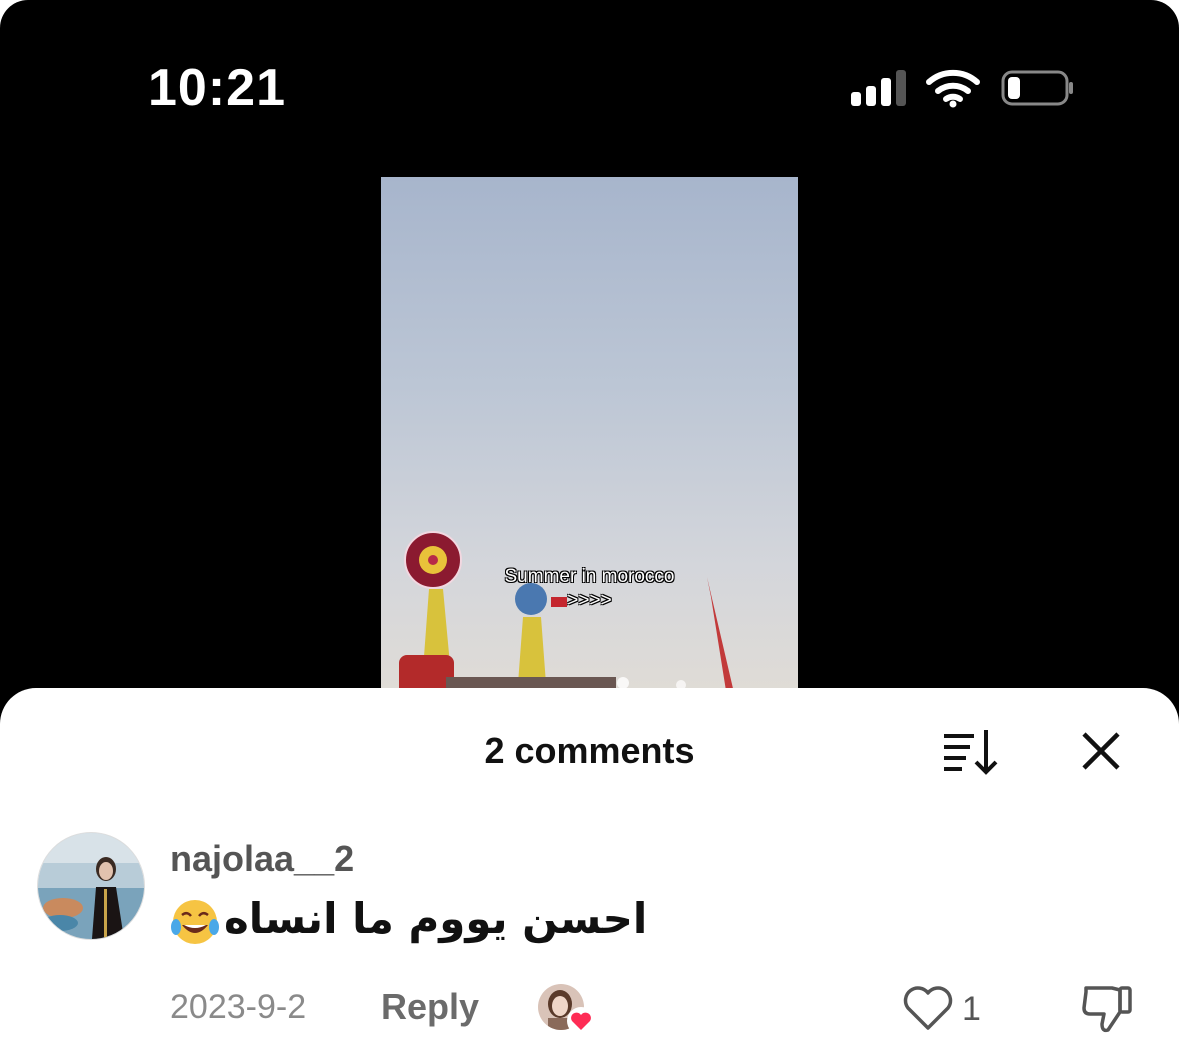  I want to click on close-icon, so click(1101, 751).